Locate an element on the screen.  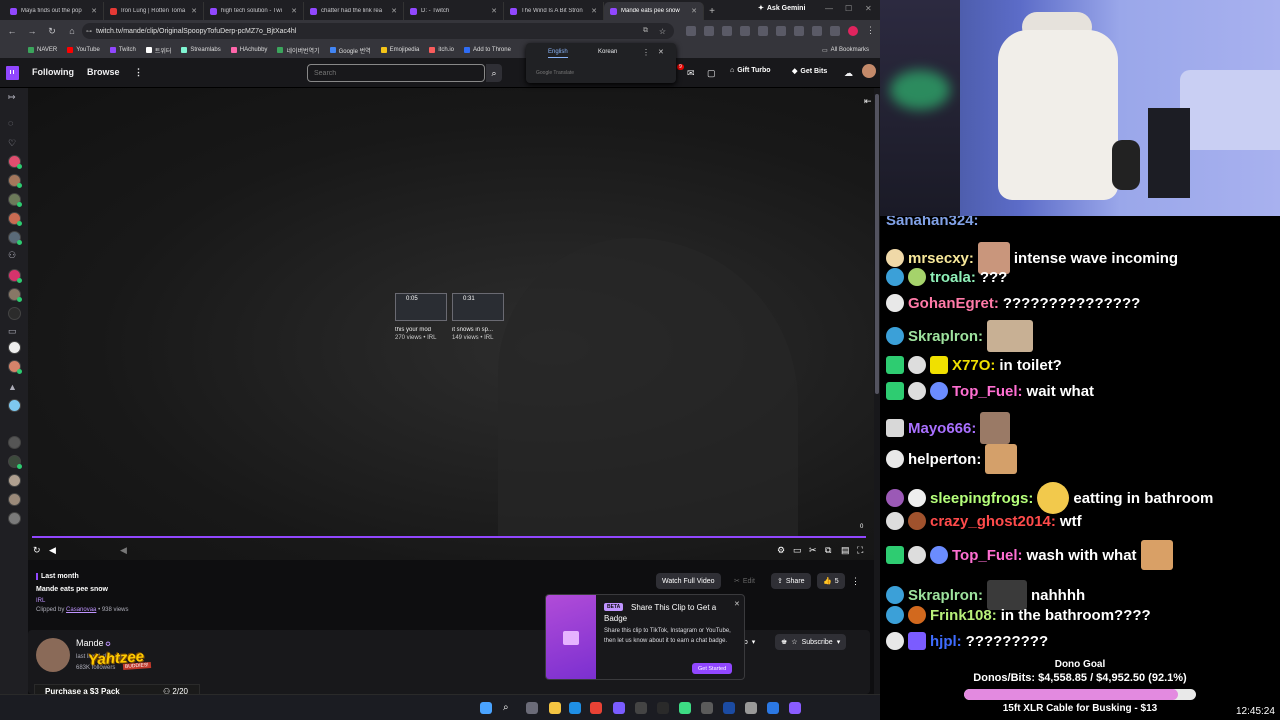
mute-icon: ◀ is located at coordinates (123, 550).